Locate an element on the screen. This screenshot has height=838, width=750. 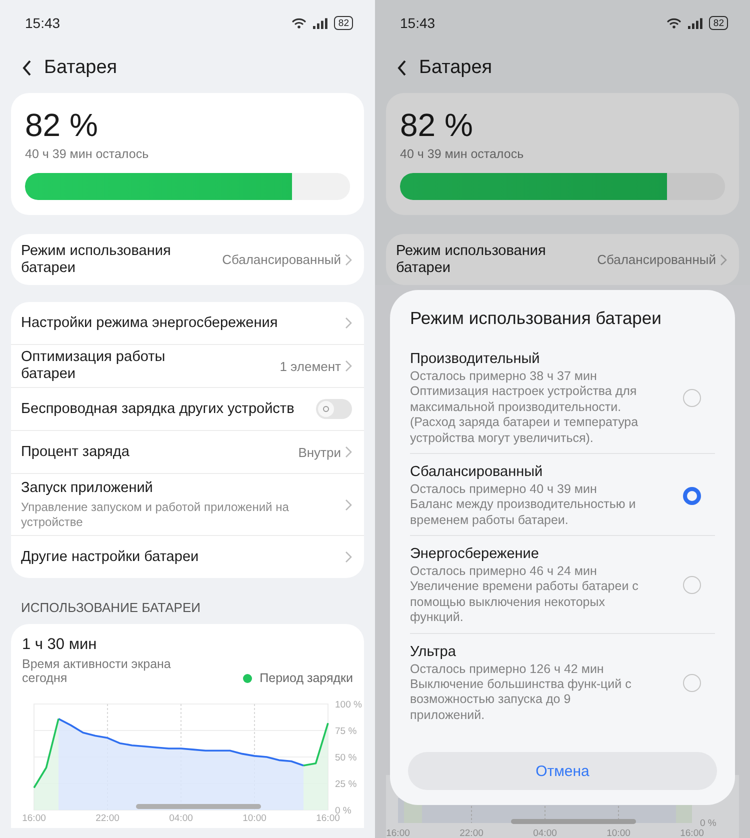
screen-time: 1 ч 30 мин is located at coordinates (60, 645).